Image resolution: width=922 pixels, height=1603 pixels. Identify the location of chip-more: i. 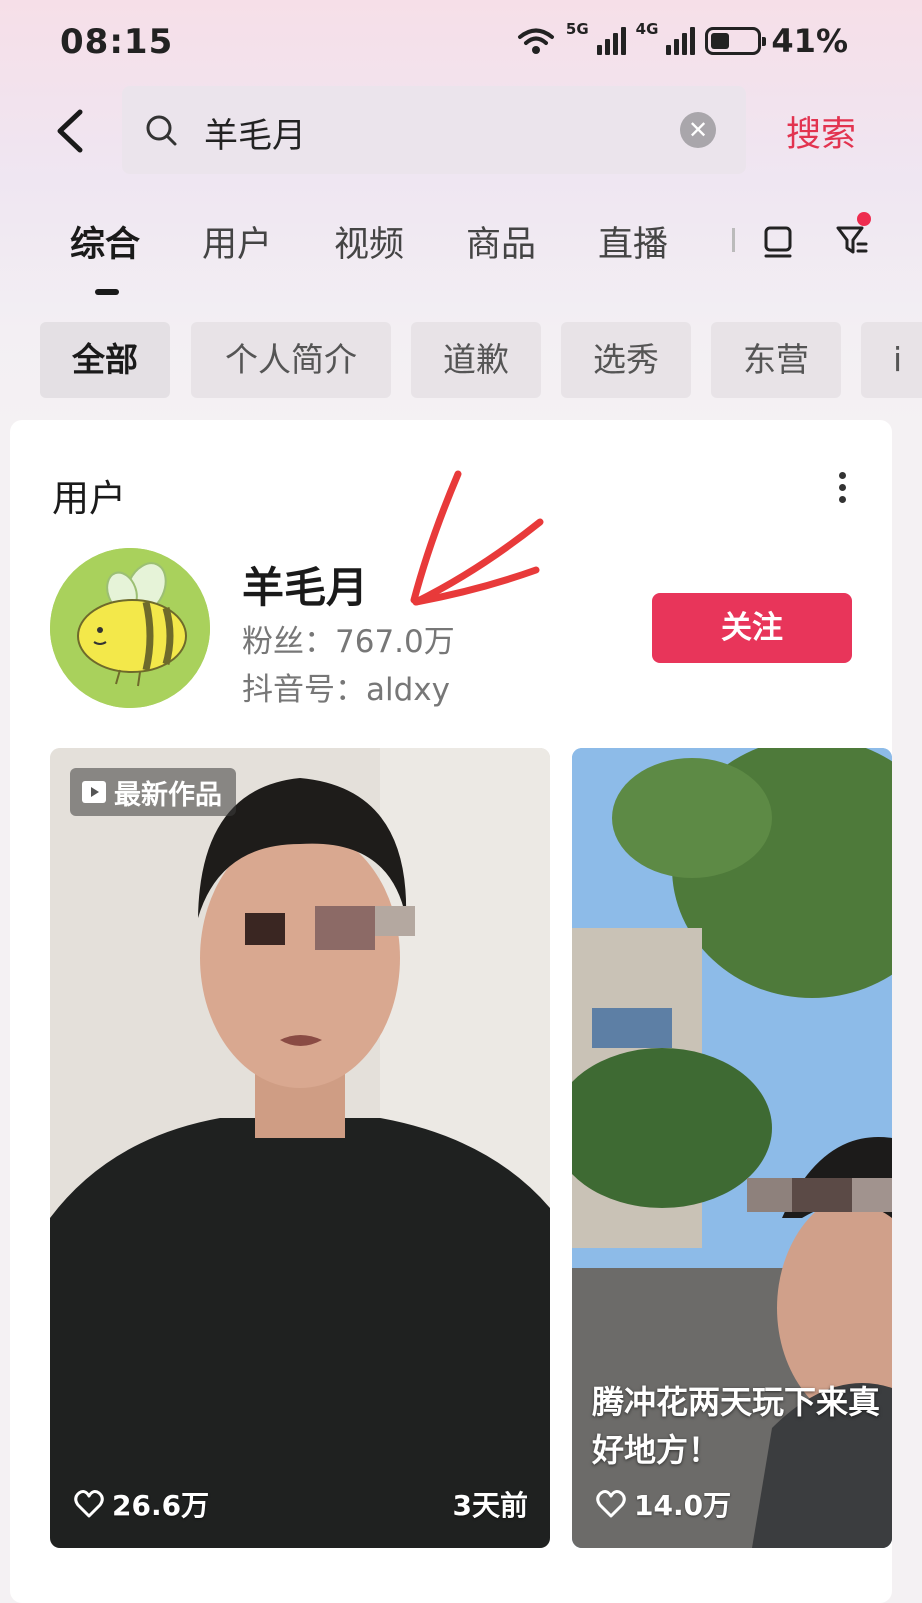
(891, 360).